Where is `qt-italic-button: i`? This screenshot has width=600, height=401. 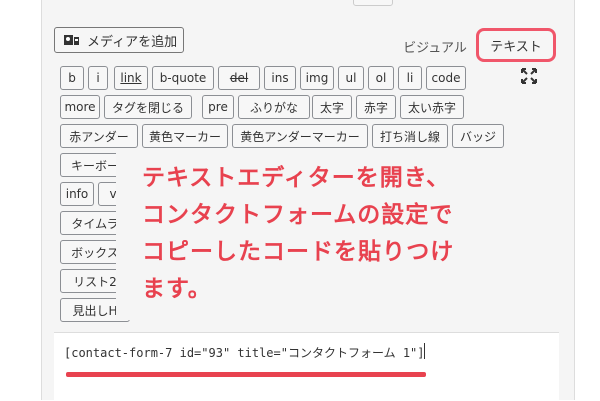 qt-italic-button: i is located at coordinates (98, 78).